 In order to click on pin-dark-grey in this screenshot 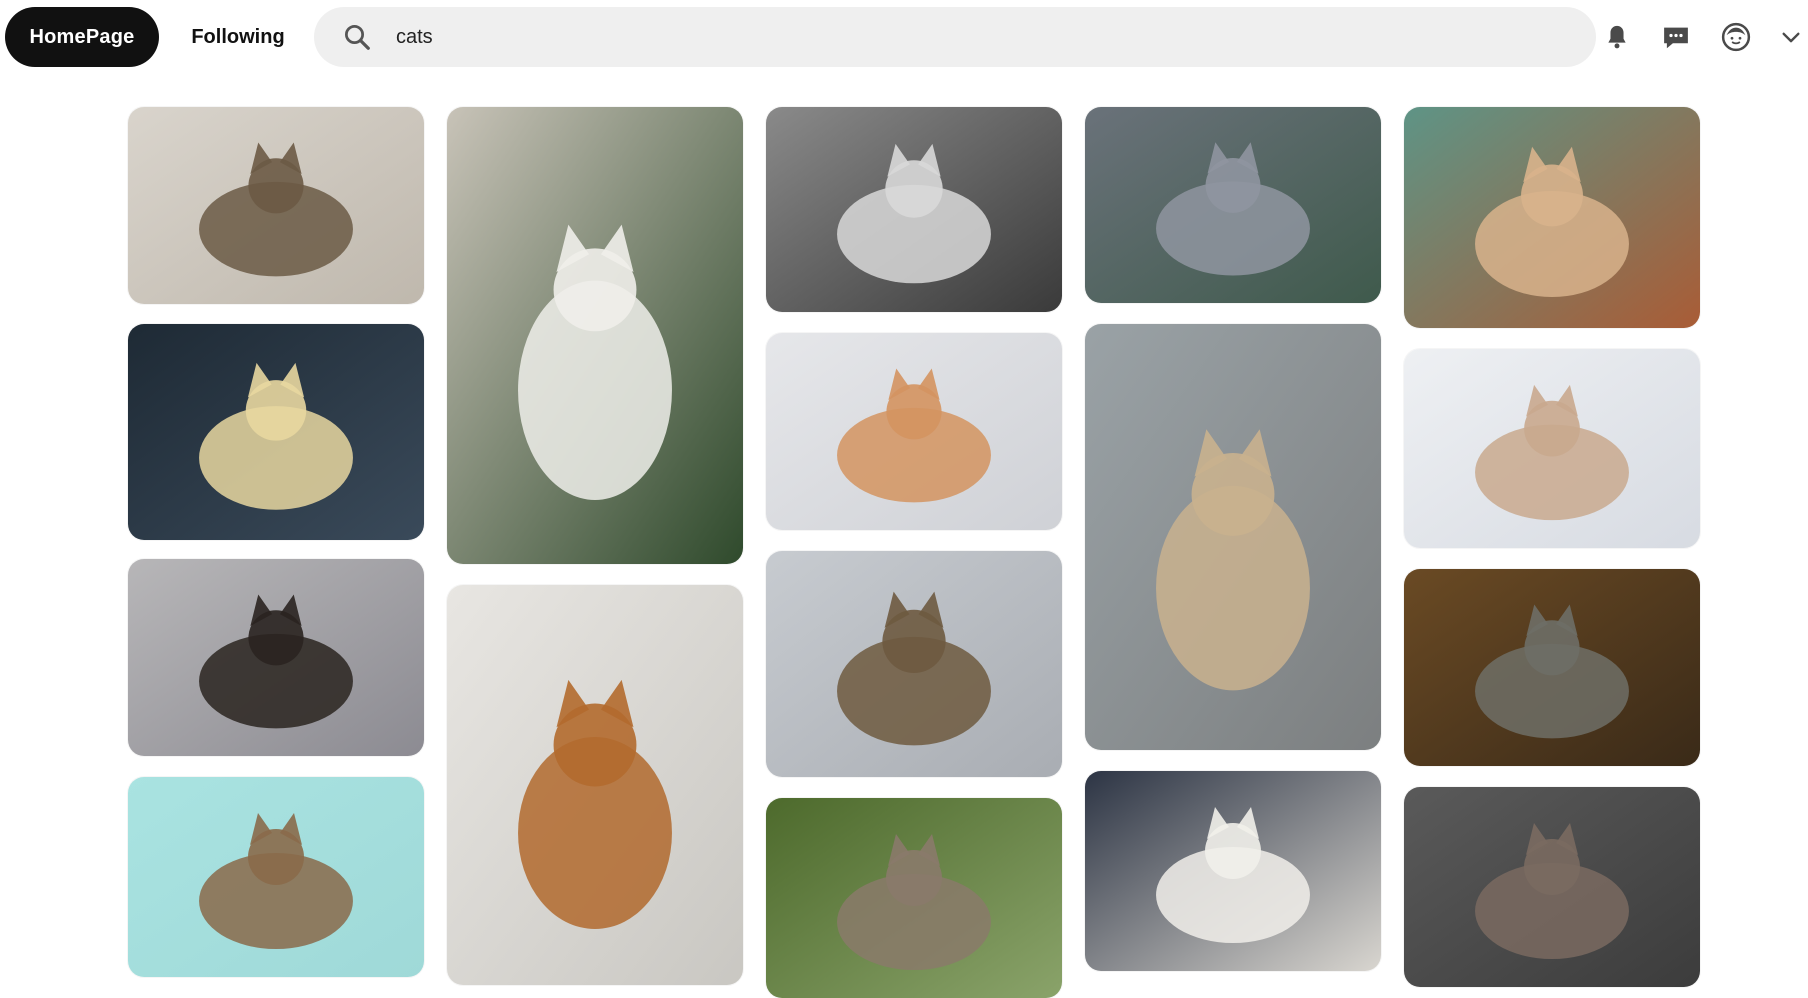, I will do `click(1552, 887)`.